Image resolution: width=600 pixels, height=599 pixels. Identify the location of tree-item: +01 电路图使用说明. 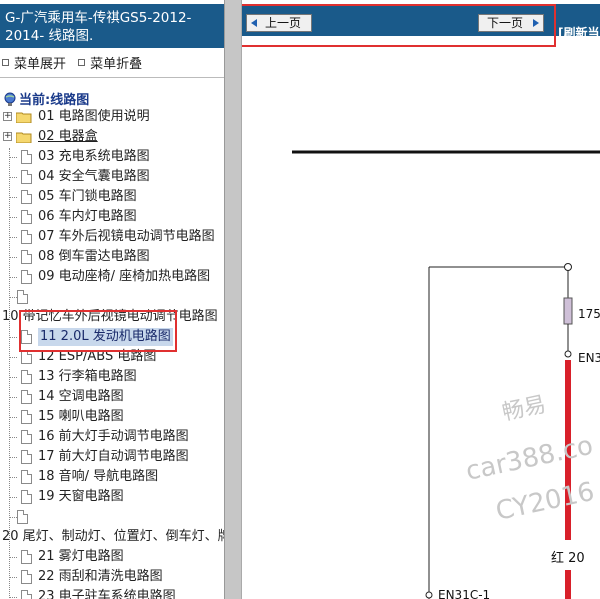
(112, 118).